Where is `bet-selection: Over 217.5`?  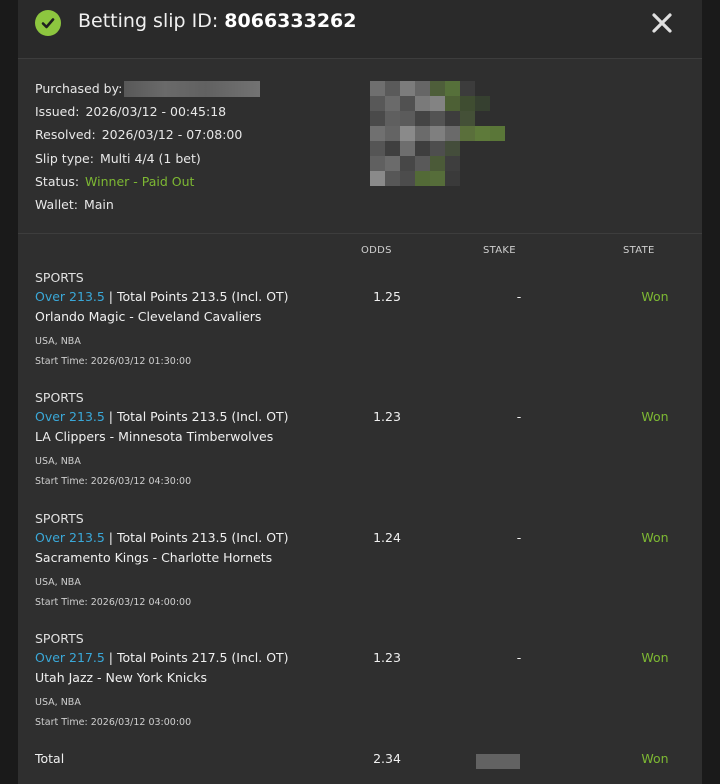 bet-selection: Over 217.5 is located at coordinates (70, 657).